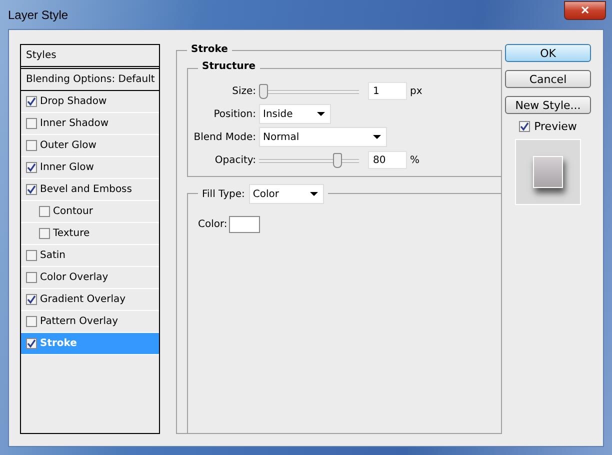  I want to click on size-field: 1, so click(387, 91).